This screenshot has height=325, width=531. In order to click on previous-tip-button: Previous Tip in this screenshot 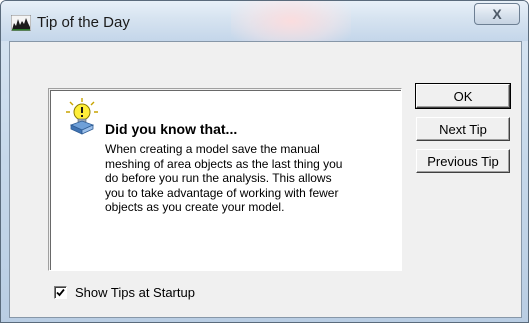, I will do `click(463, 161)`.